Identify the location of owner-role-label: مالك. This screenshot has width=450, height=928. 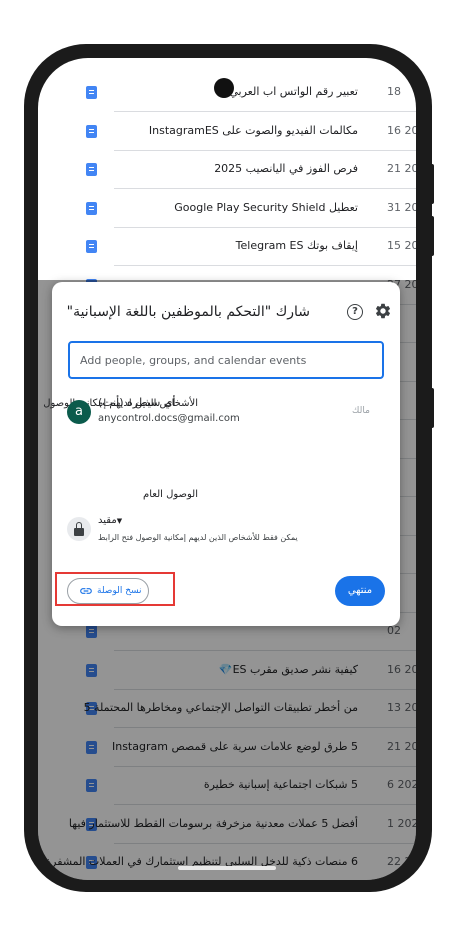
(361, 411).